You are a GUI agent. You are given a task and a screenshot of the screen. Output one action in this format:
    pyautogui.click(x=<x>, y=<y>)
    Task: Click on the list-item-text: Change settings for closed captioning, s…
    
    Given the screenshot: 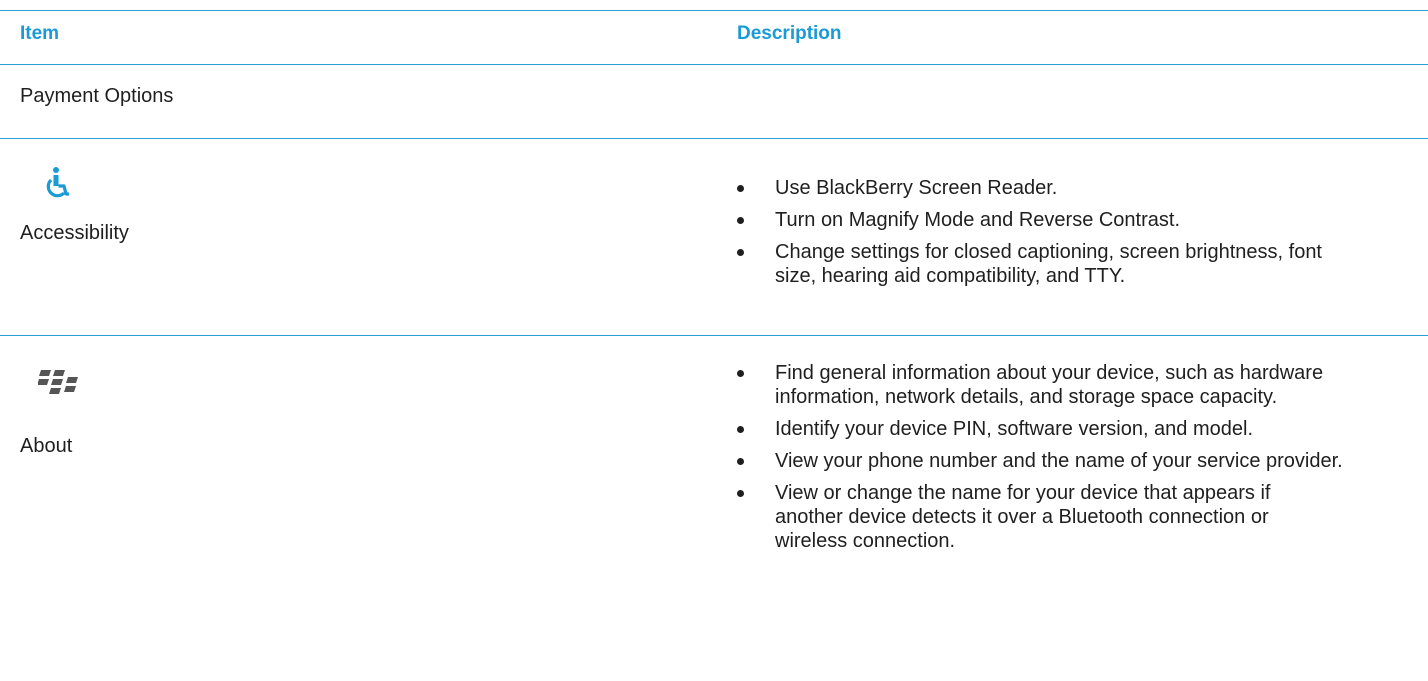 What is the action you would take?
    pyautogui.click(x=1048, y=264)
    